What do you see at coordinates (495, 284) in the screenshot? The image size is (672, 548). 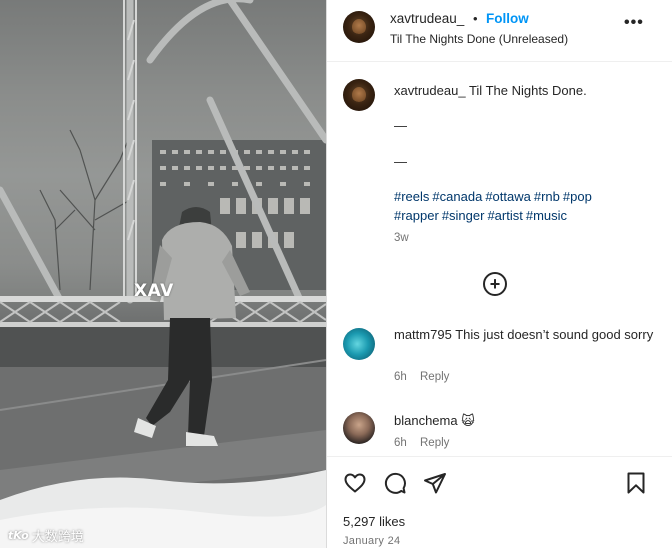 I see `plus-circle-icon: +` at bounding box center [495, 284].